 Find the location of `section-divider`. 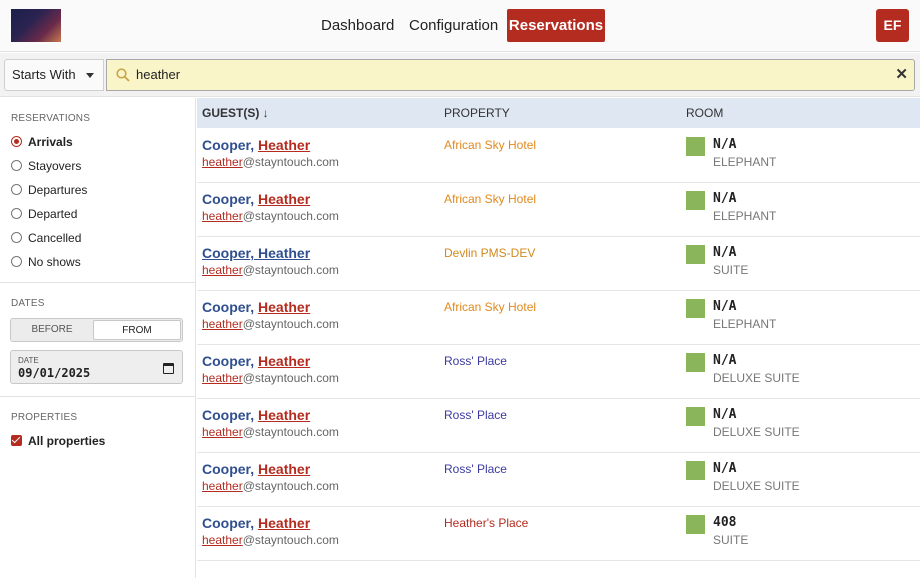

section-divider is located at coordinates (98, 282).